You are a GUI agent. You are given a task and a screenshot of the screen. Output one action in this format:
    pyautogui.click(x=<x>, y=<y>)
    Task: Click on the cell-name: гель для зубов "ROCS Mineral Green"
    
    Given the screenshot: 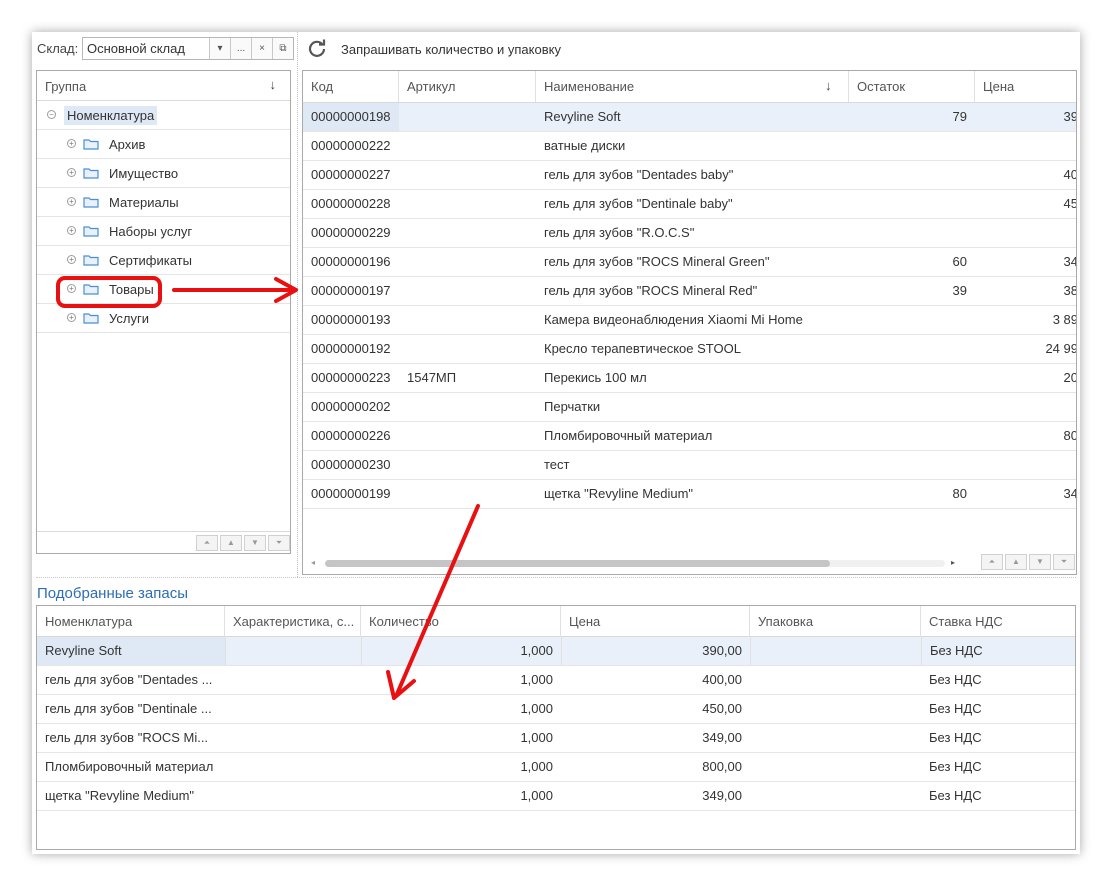 What is the action you would take?
    pyautogui.click(x=657, y=261)
    